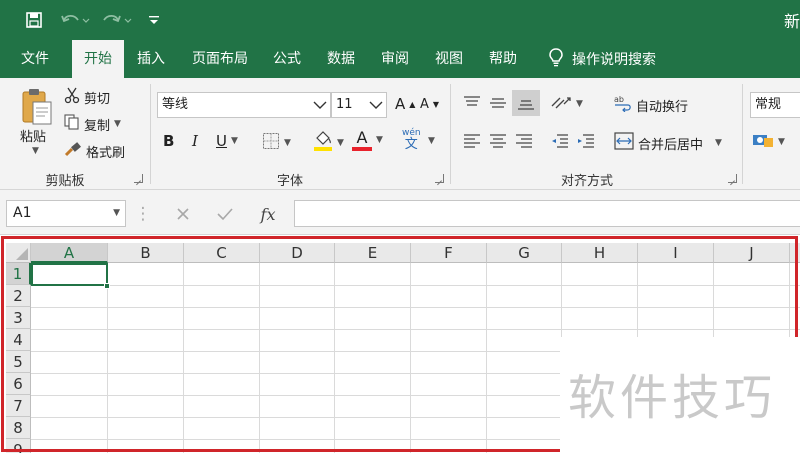 The height and width of the screenshot is (453, 800). I want to click on check-icon, so click(225, 214).